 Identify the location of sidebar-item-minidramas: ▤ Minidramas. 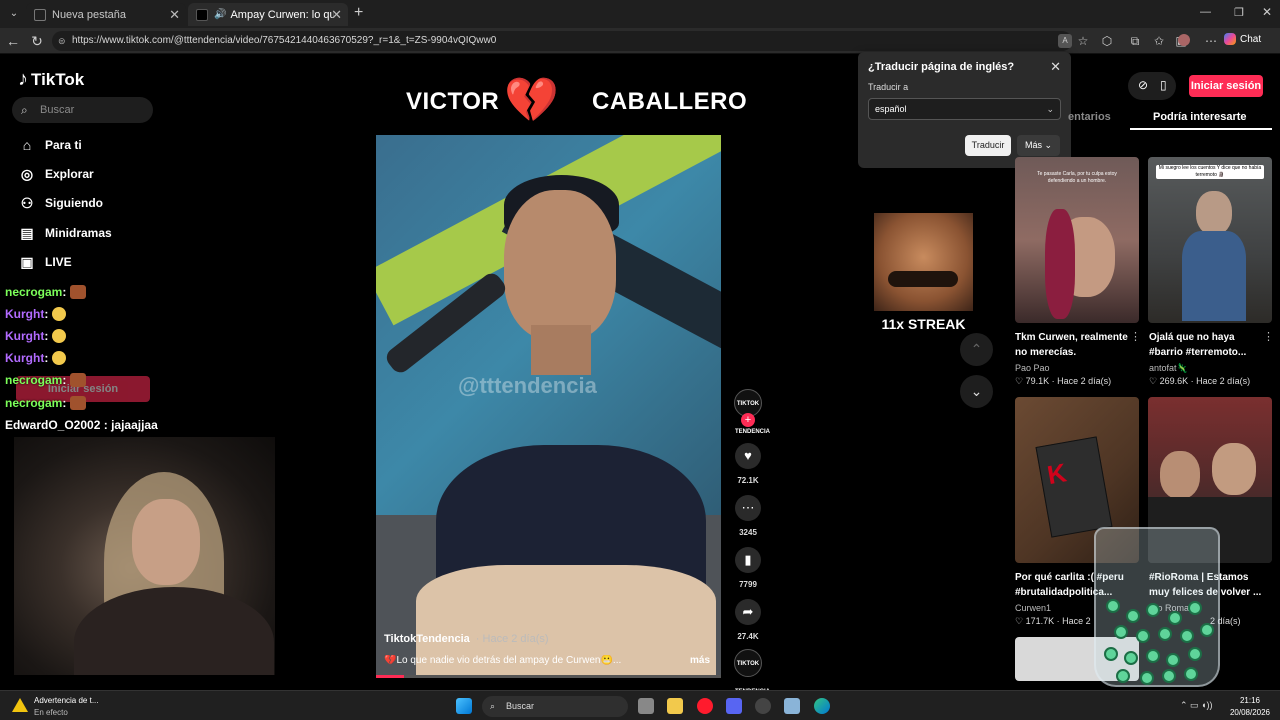
(64, 233).